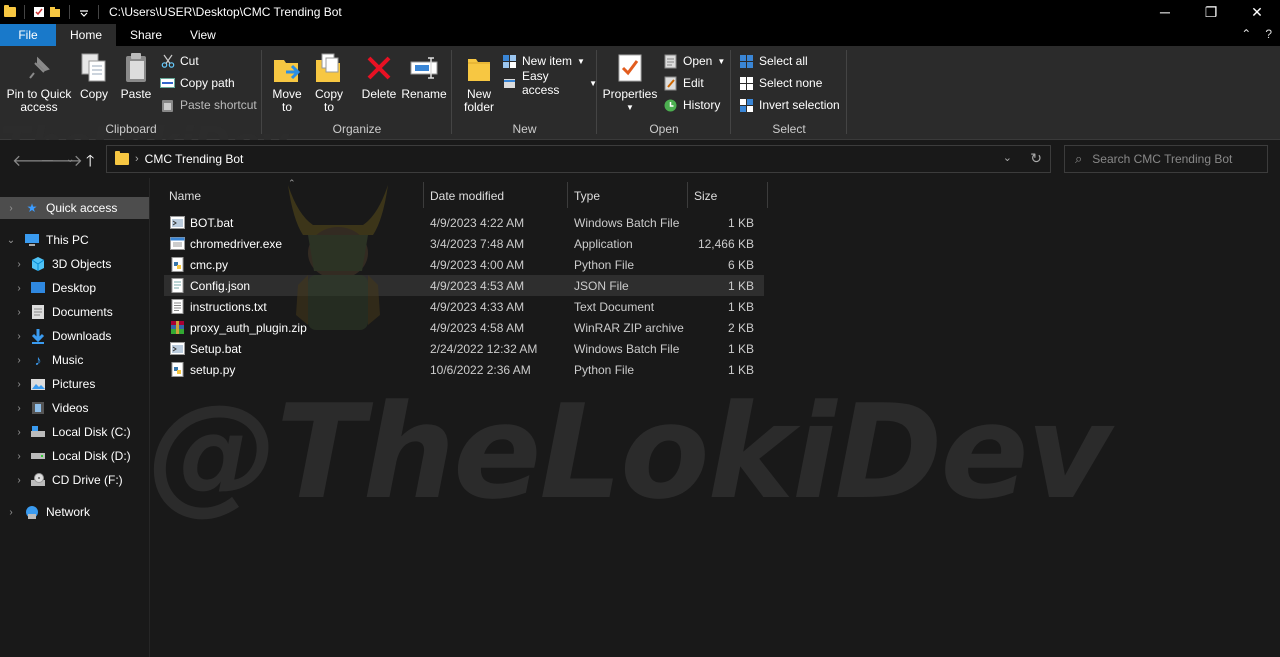 This screenshot has width=1280, height=657. I want to click on close-button: ✕, so click(1257, 12).